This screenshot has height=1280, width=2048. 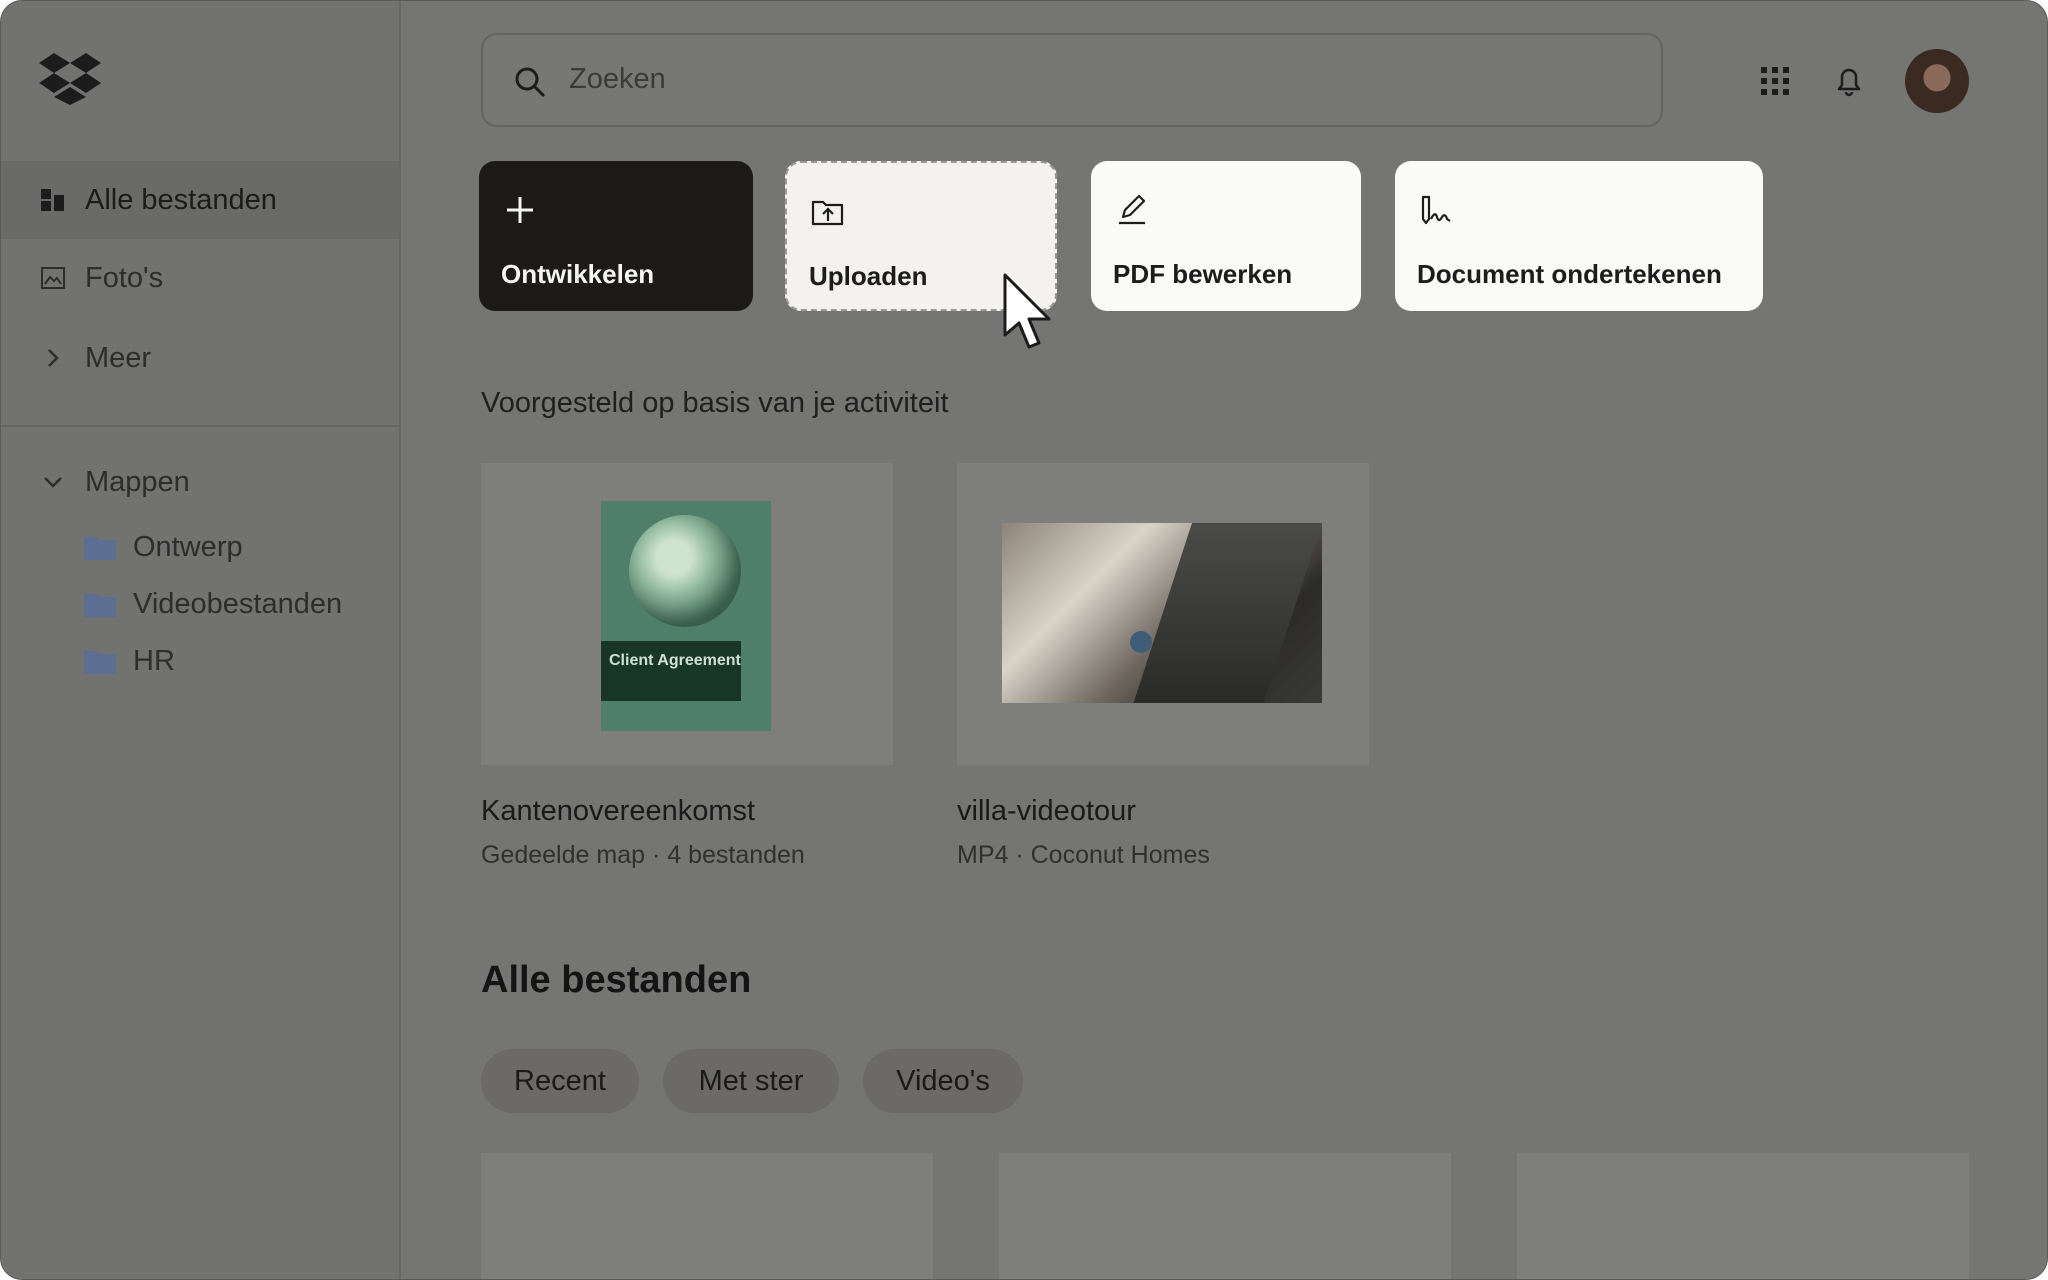 What do you see at coordinates (200, 358) in the screenshot?
I see `sidebar-item-more: Meer` at bounding box center [200, 358].